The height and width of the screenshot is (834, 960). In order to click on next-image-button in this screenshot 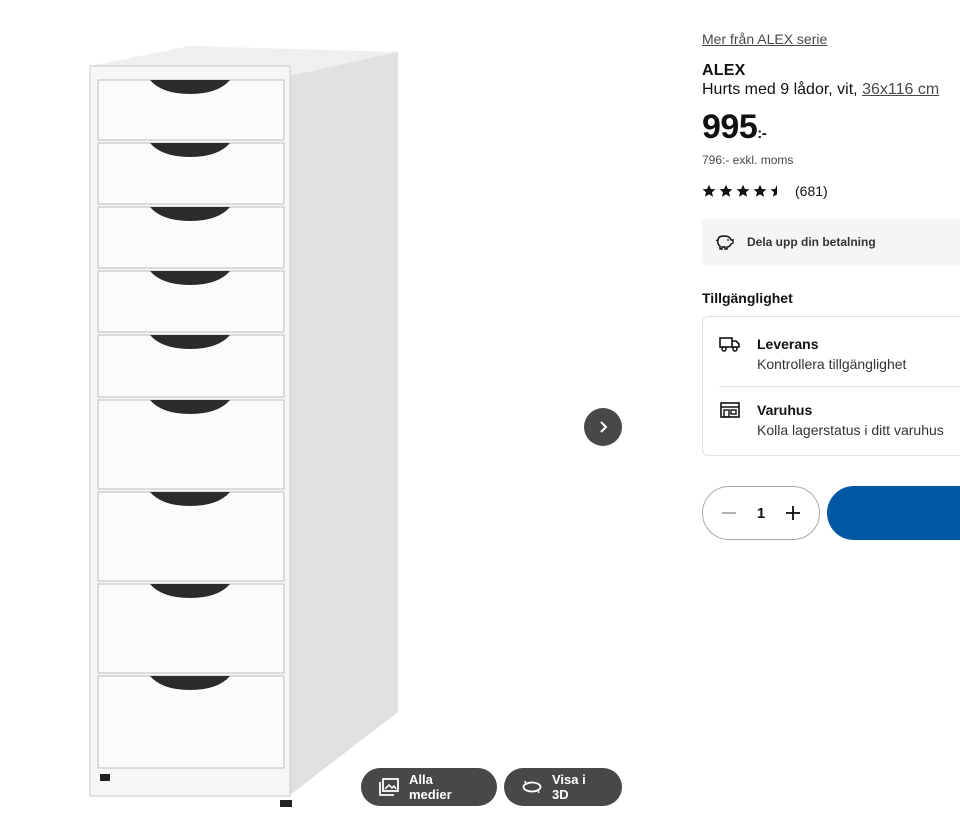, I will do `click(603, 427)`.